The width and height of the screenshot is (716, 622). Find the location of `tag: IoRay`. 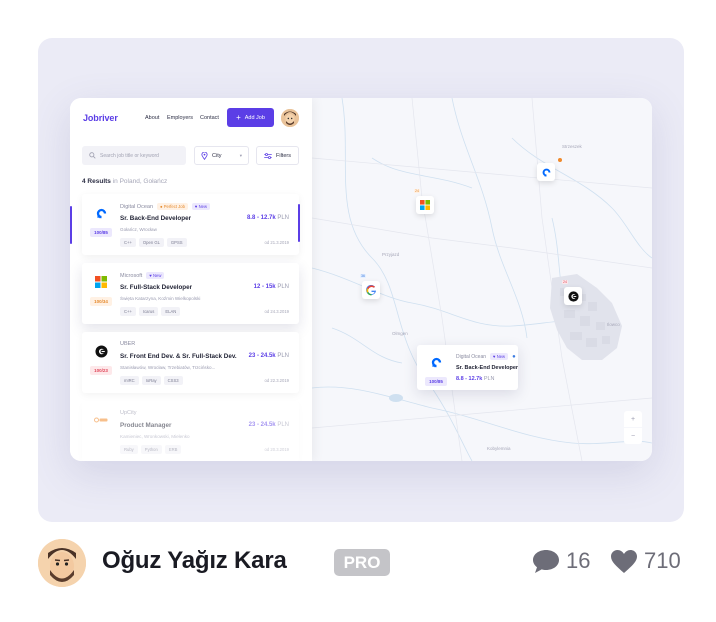

tag: IoRay is located at coordinates (151, 380).